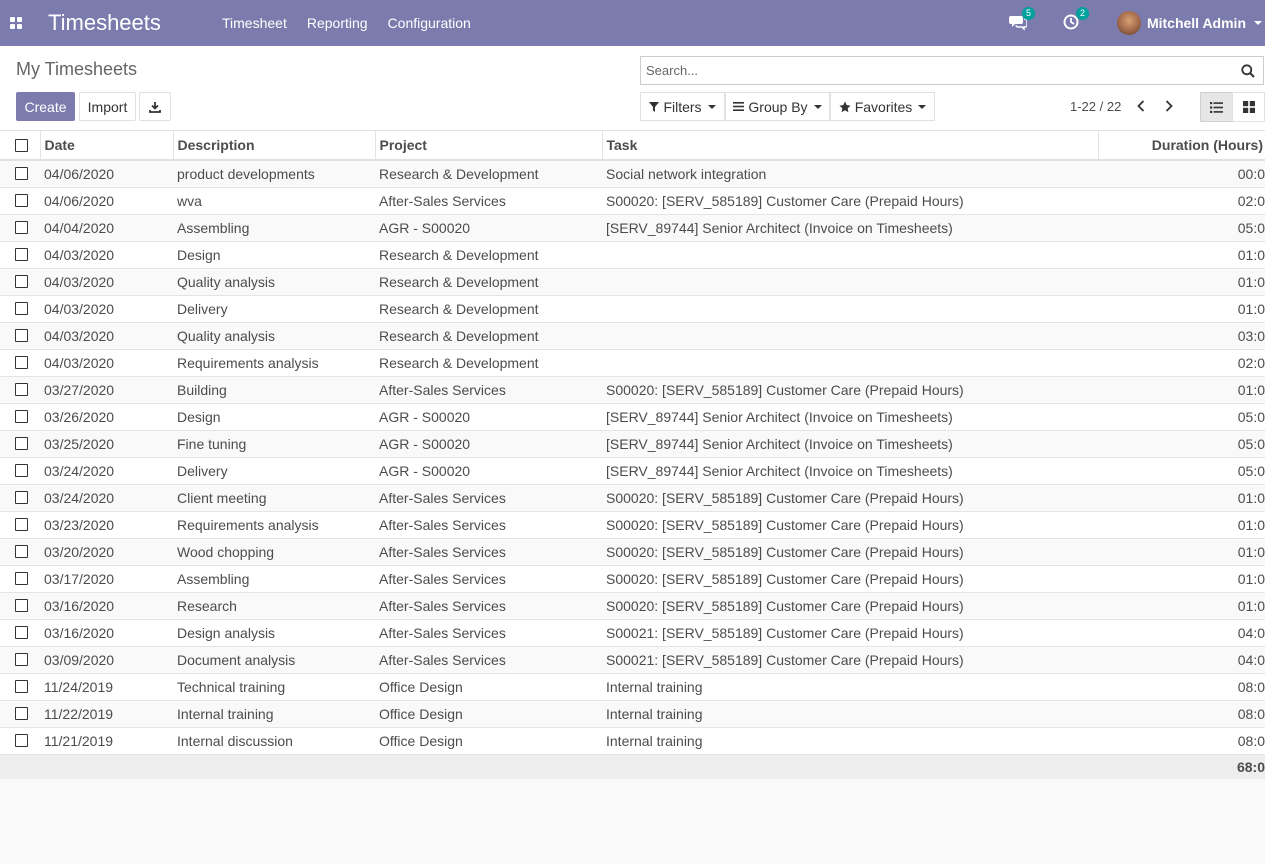 The height and width of the screenshot is (864, 1265). What do you see at coordinates (274, 633) in the screenshot?
I see `cell-description: Design analysis` at bounding box center [274, 633].